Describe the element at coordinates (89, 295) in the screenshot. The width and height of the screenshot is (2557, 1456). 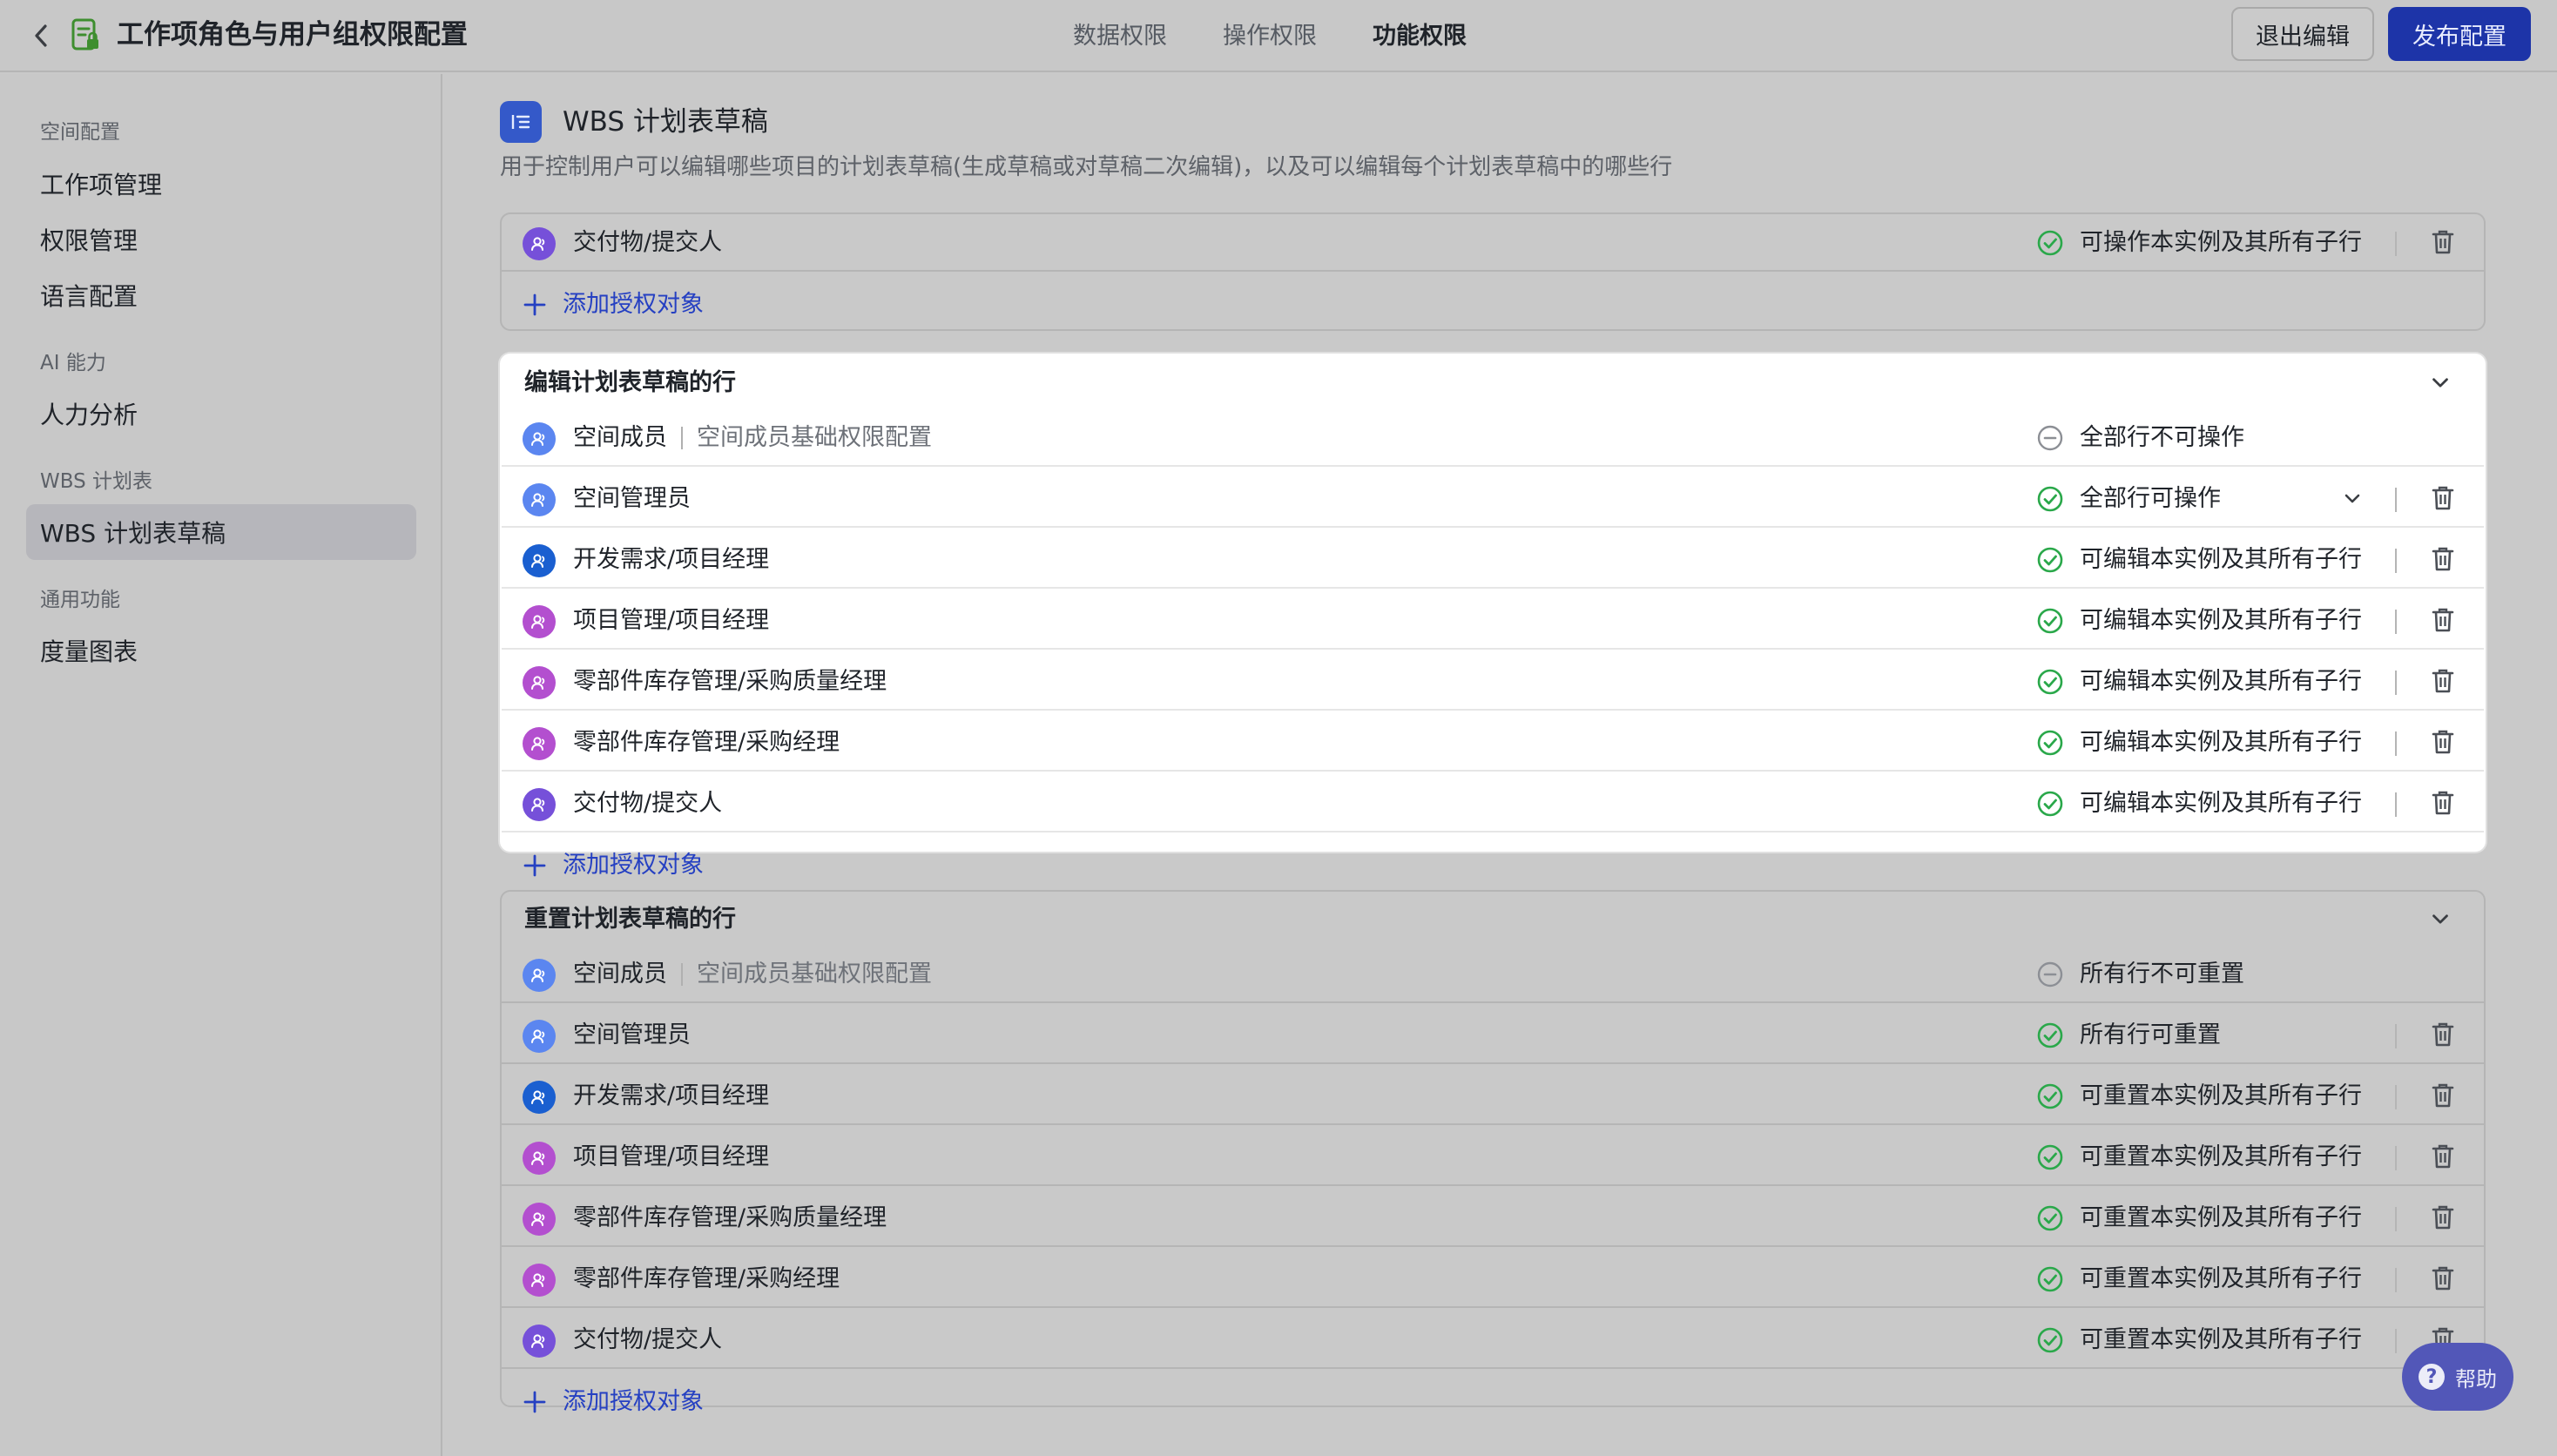
I see `sidebar-item-language-config: 语言配置` at that location.